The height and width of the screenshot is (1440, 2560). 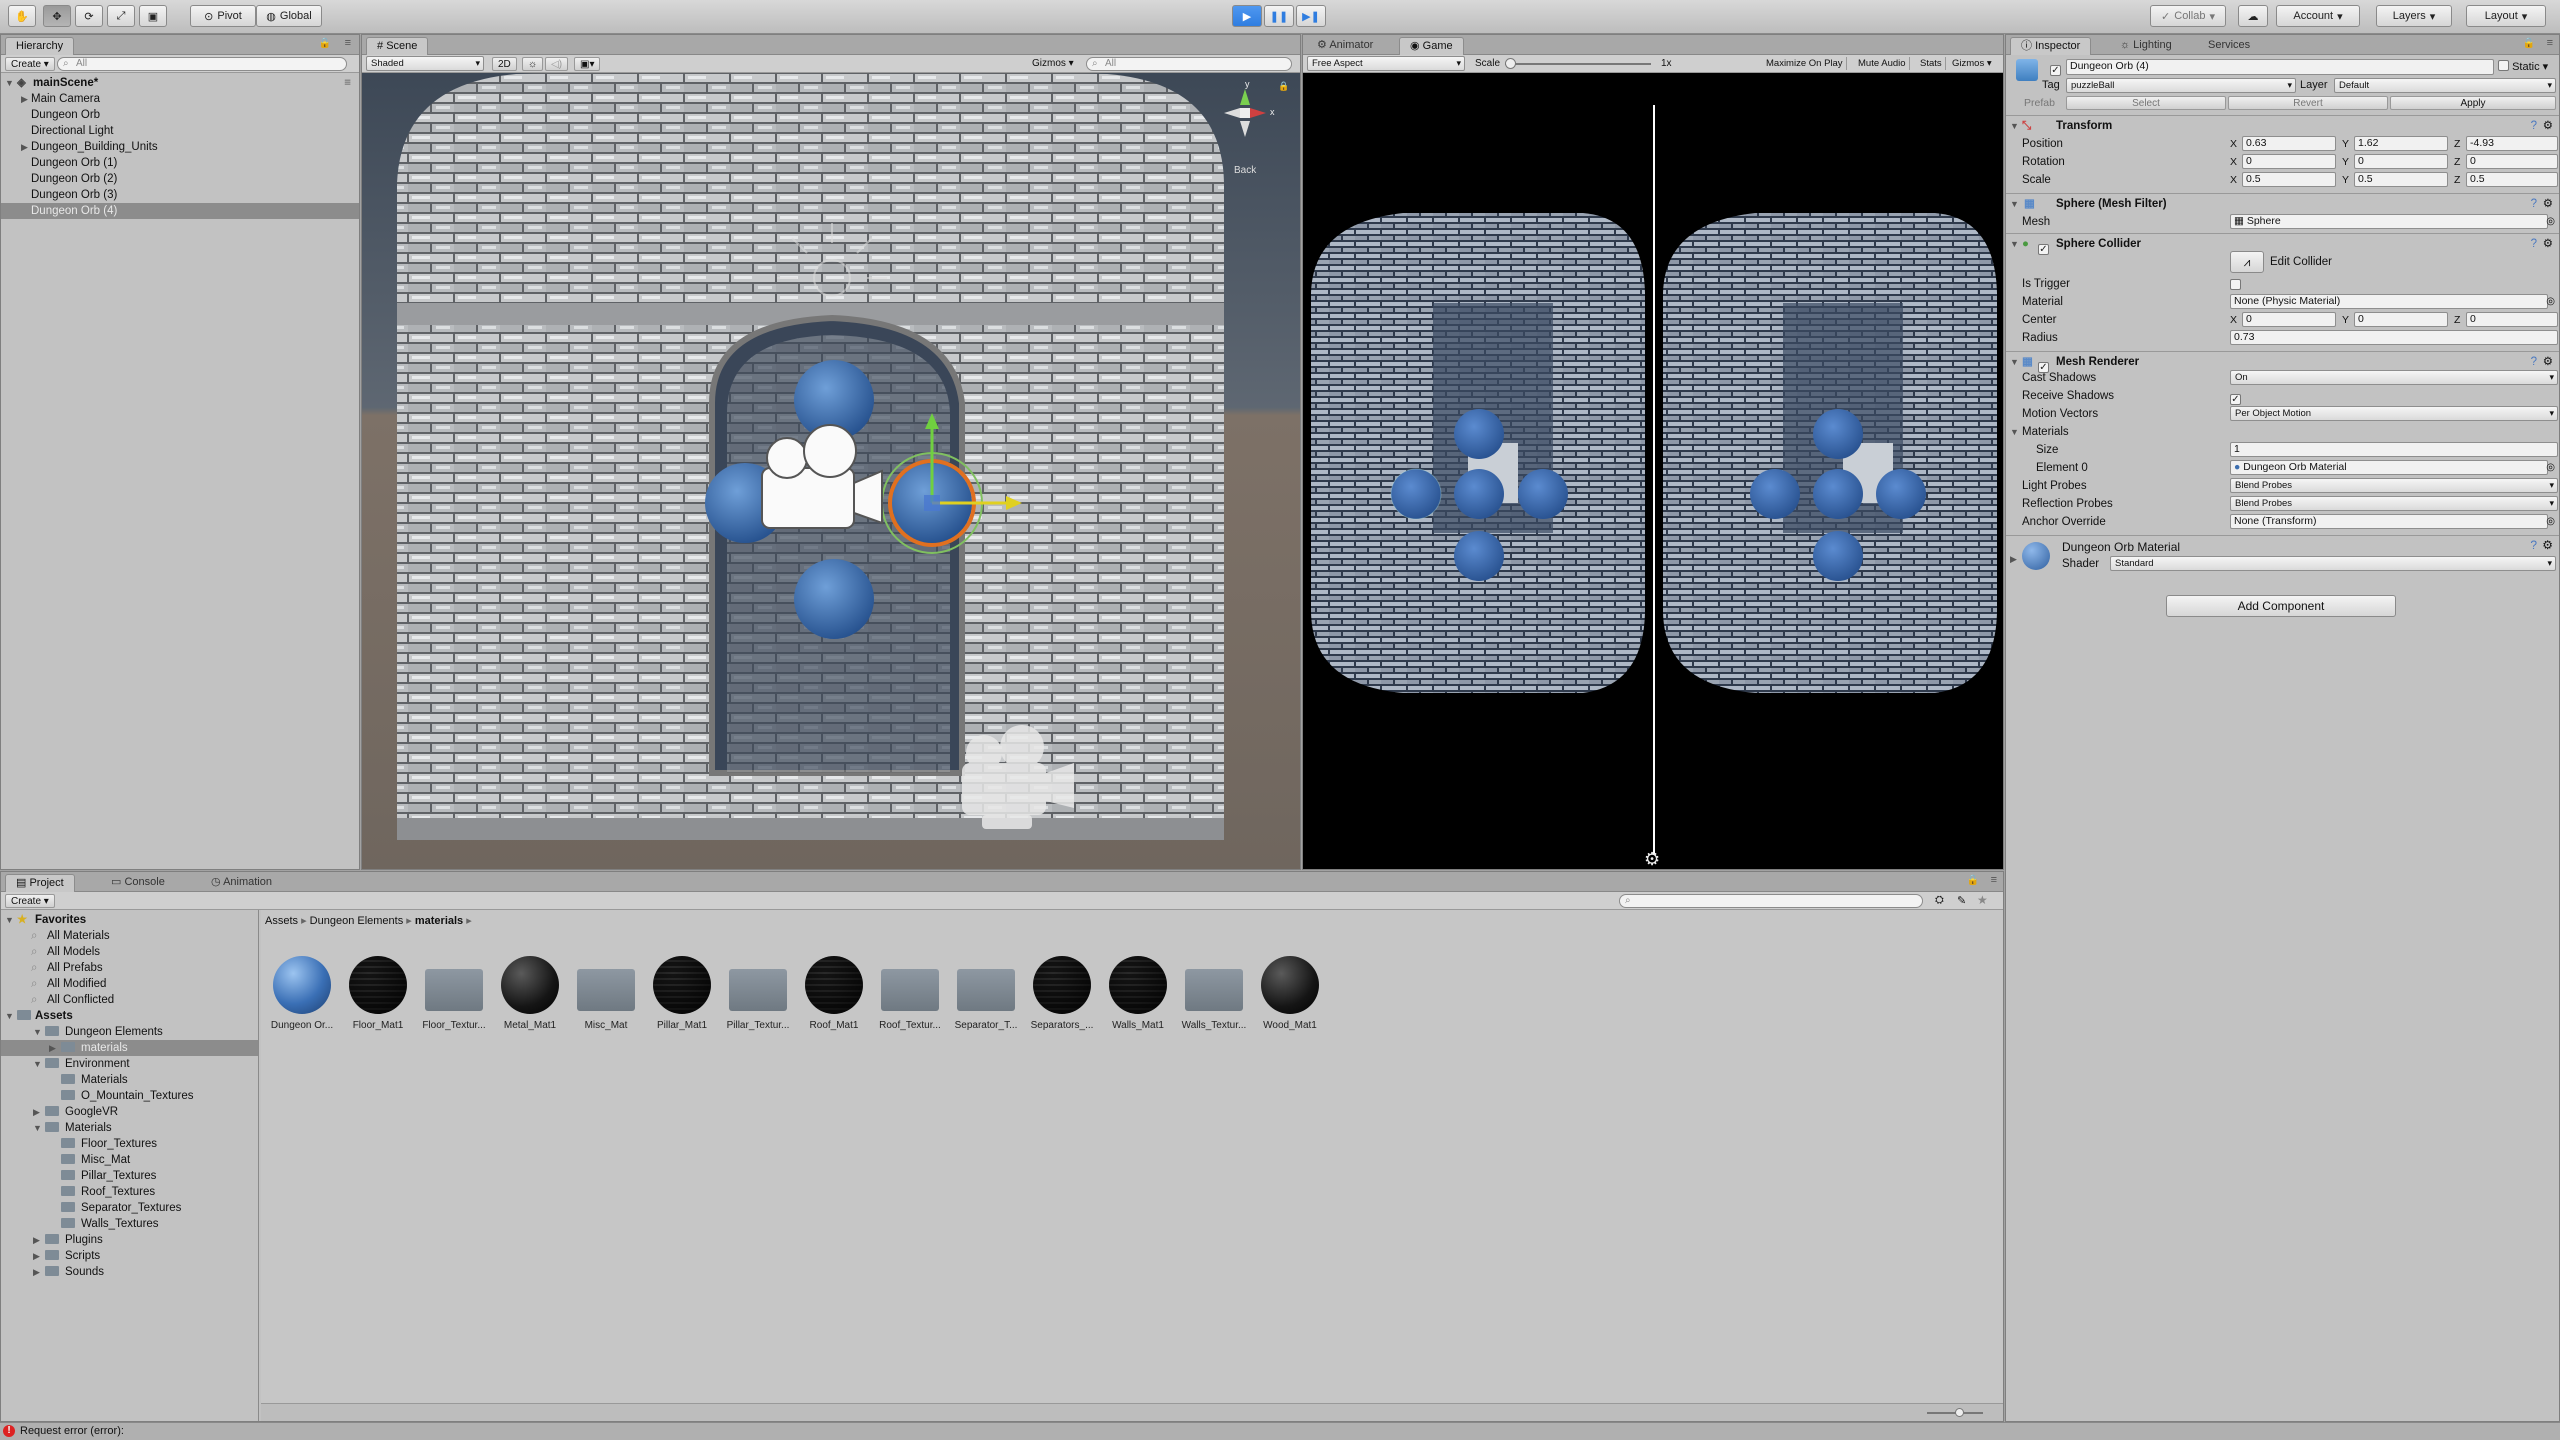 What do you see at coordinates (2394, 485) in the screenshot?
I see `light-probes-dropdown: Blend Probes` at bounding box center [2394, 485].